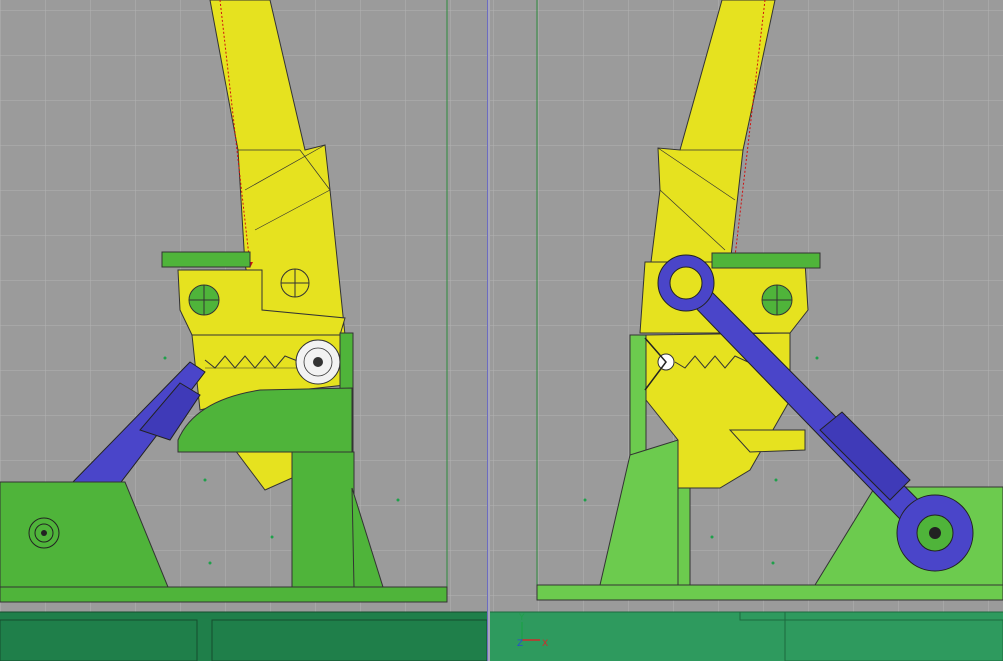  What do you see at coordinates (545, 644) in the screenshot?
I see `gizmo-x-label: X` at bounding box center [545, 644].